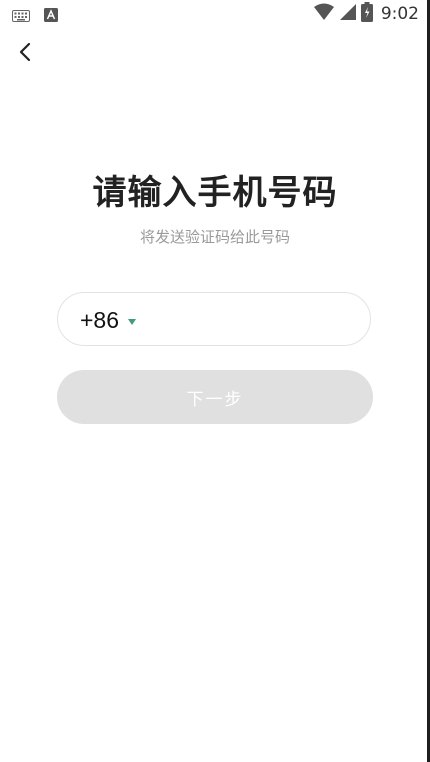  I want to click on status-bar: 9:02, so click(213, 14).